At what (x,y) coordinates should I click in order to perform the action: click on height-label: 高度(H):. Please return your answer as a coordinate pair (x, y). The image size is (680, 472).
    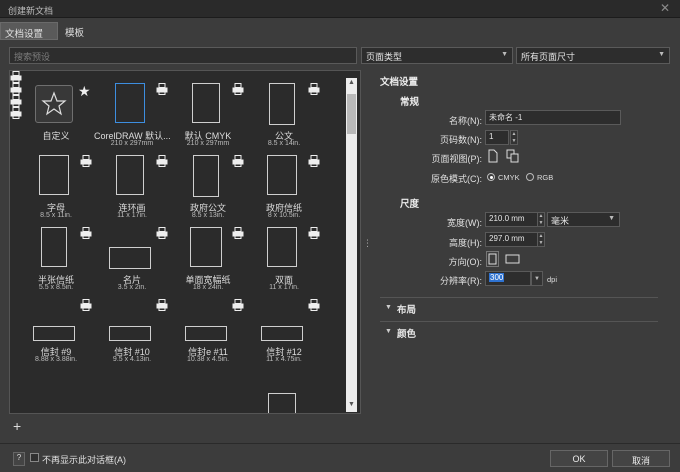
    Looking at the image, I should click on (465, 243).